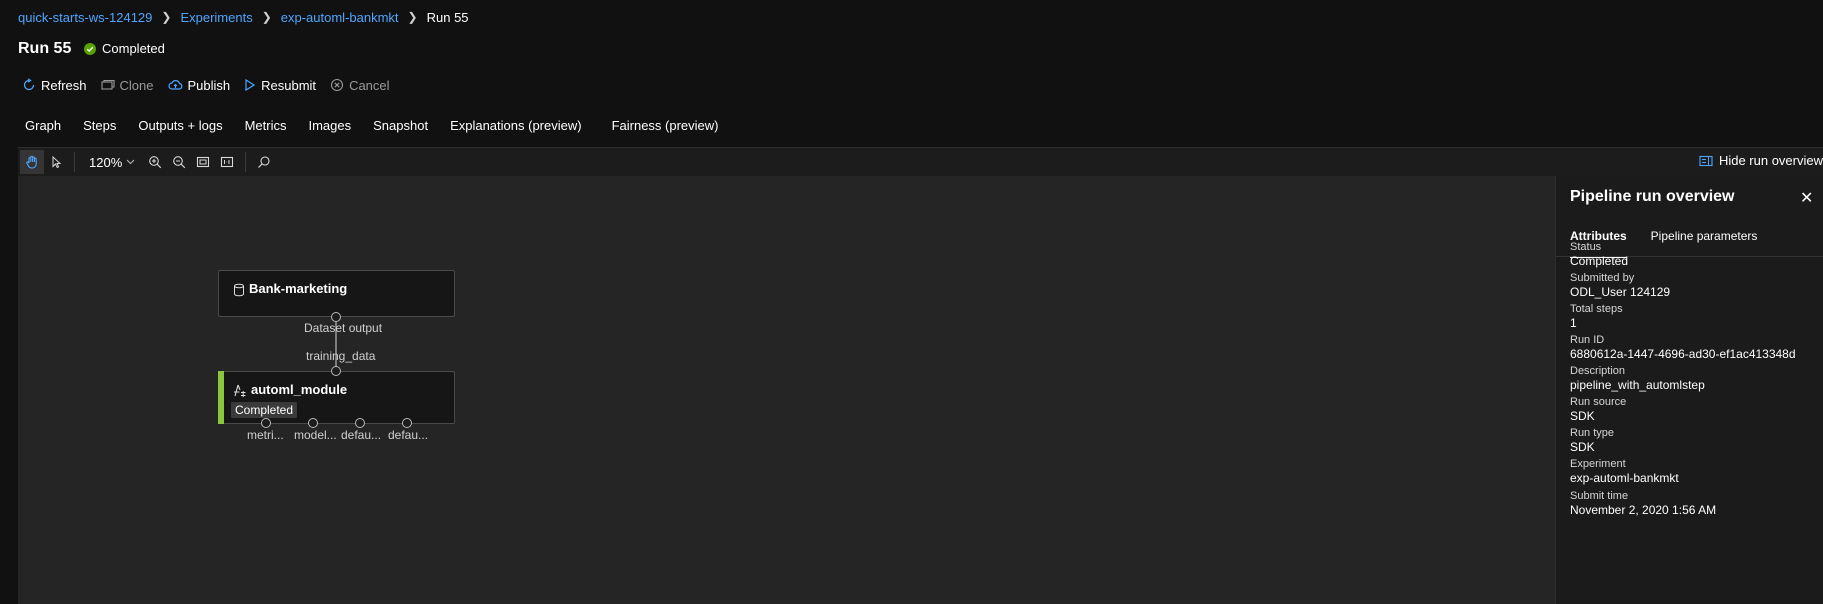  I want to click on attr-label: Submit time, so click(1599, 496).